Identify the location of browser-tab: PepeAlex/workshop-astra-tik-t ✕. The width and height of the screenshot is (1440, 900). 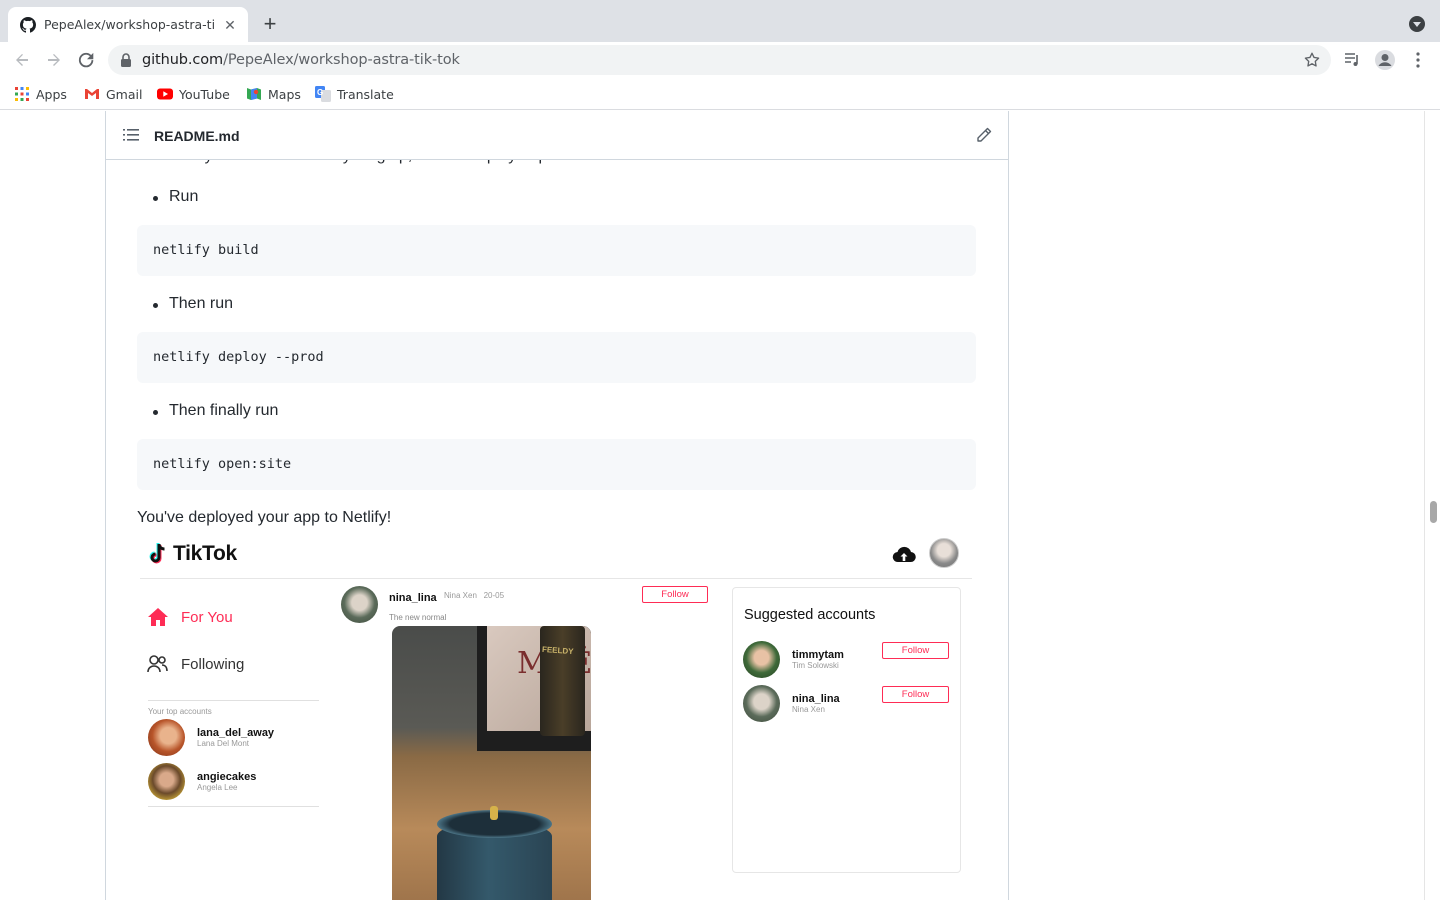
(128, 24).